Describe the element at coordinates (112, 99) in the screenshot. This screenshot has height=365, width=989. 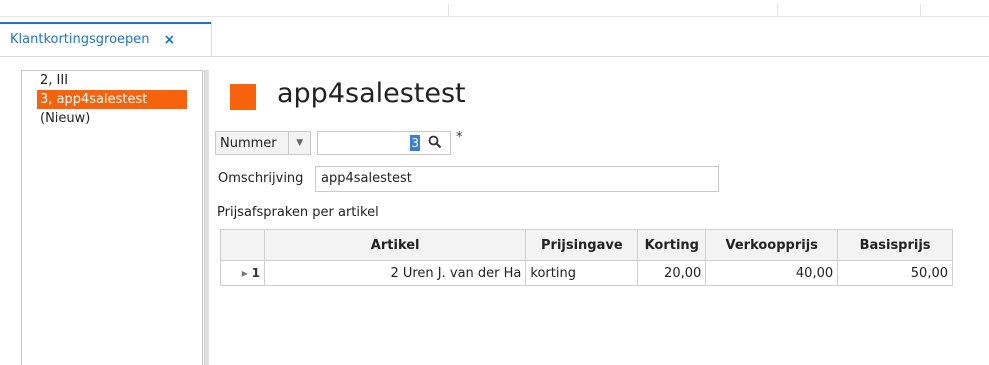
I see `sidebar-item-app4salestest: 3, app4salestest` at that location.